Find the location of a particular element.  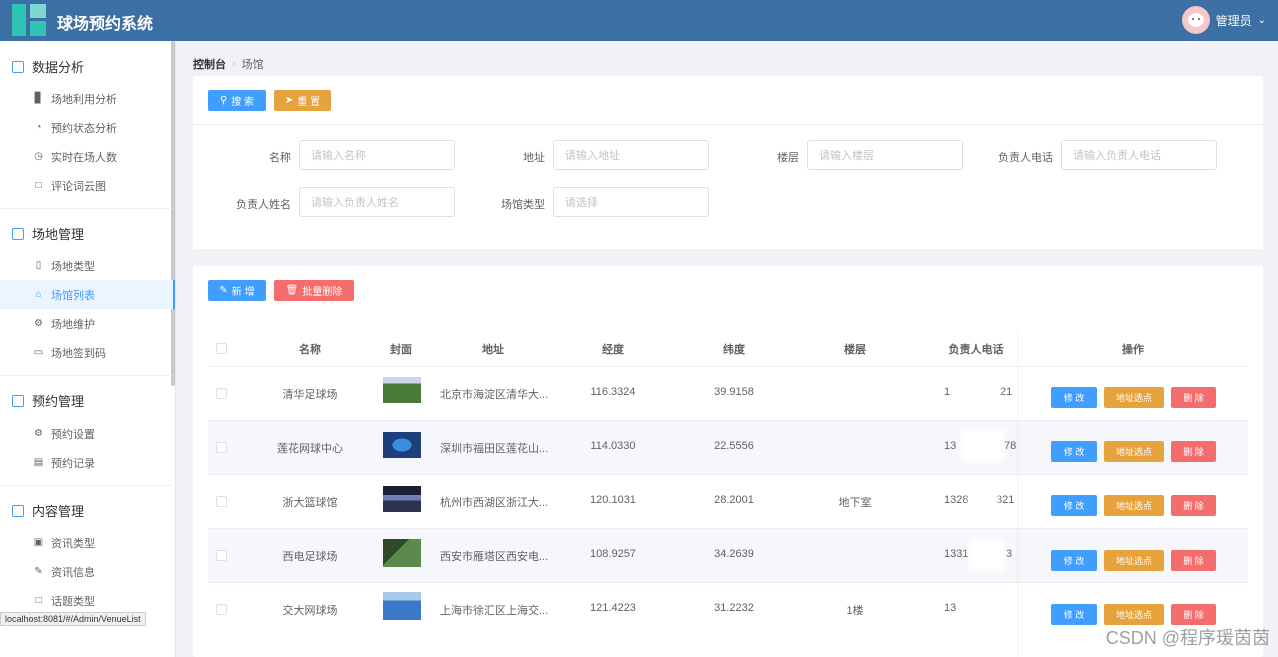

select-all-checkbox is located at coordinates (221, 348).